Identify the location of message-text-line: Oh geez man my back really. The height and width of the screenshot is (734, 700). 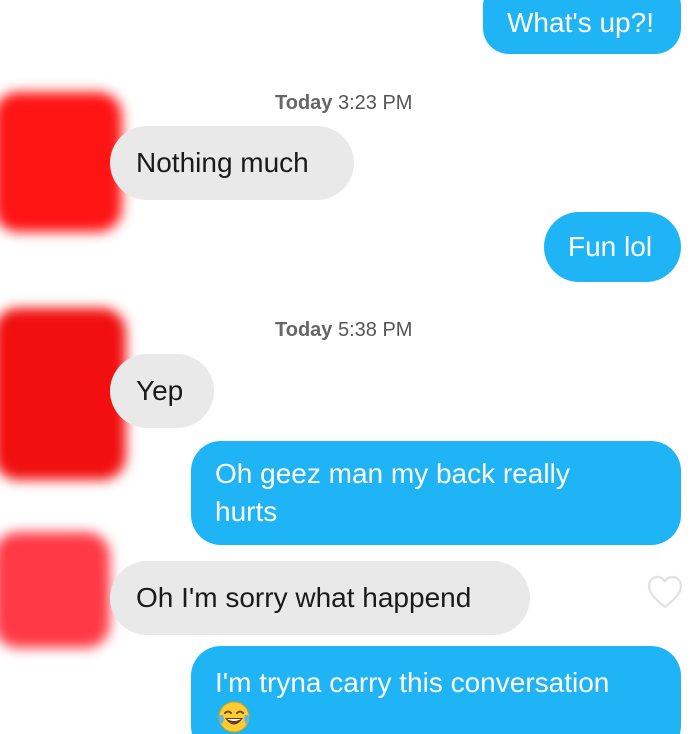
(392, 473).